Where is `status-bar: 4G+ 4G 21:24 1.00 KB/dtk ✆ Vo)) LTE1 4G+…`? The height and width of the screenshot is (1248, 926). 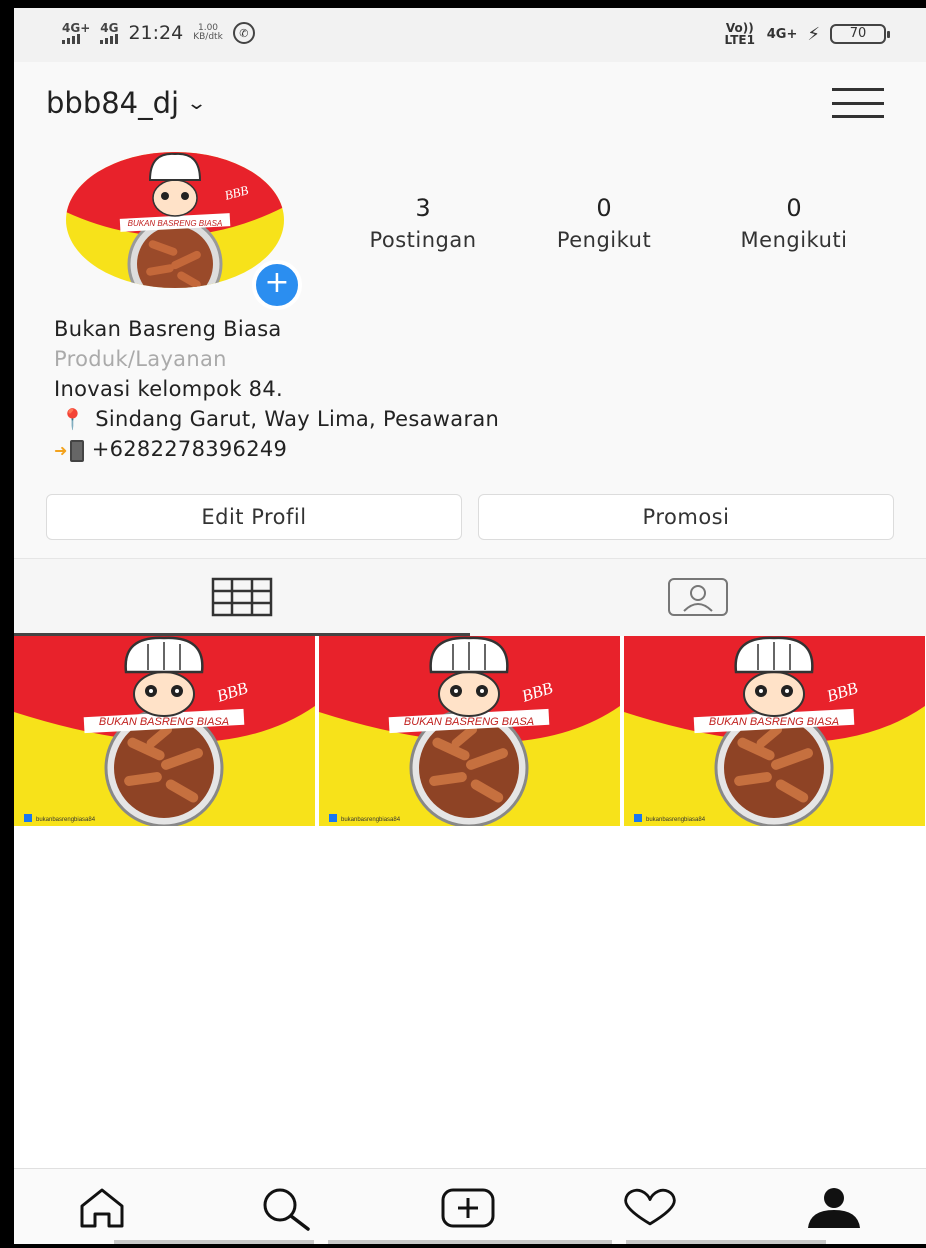
status-bar: 4G+ 4G 21:24 1.00 KB/dtk ✆ Vo)) LTE1 4G+… is located at coordinates (470, 35).